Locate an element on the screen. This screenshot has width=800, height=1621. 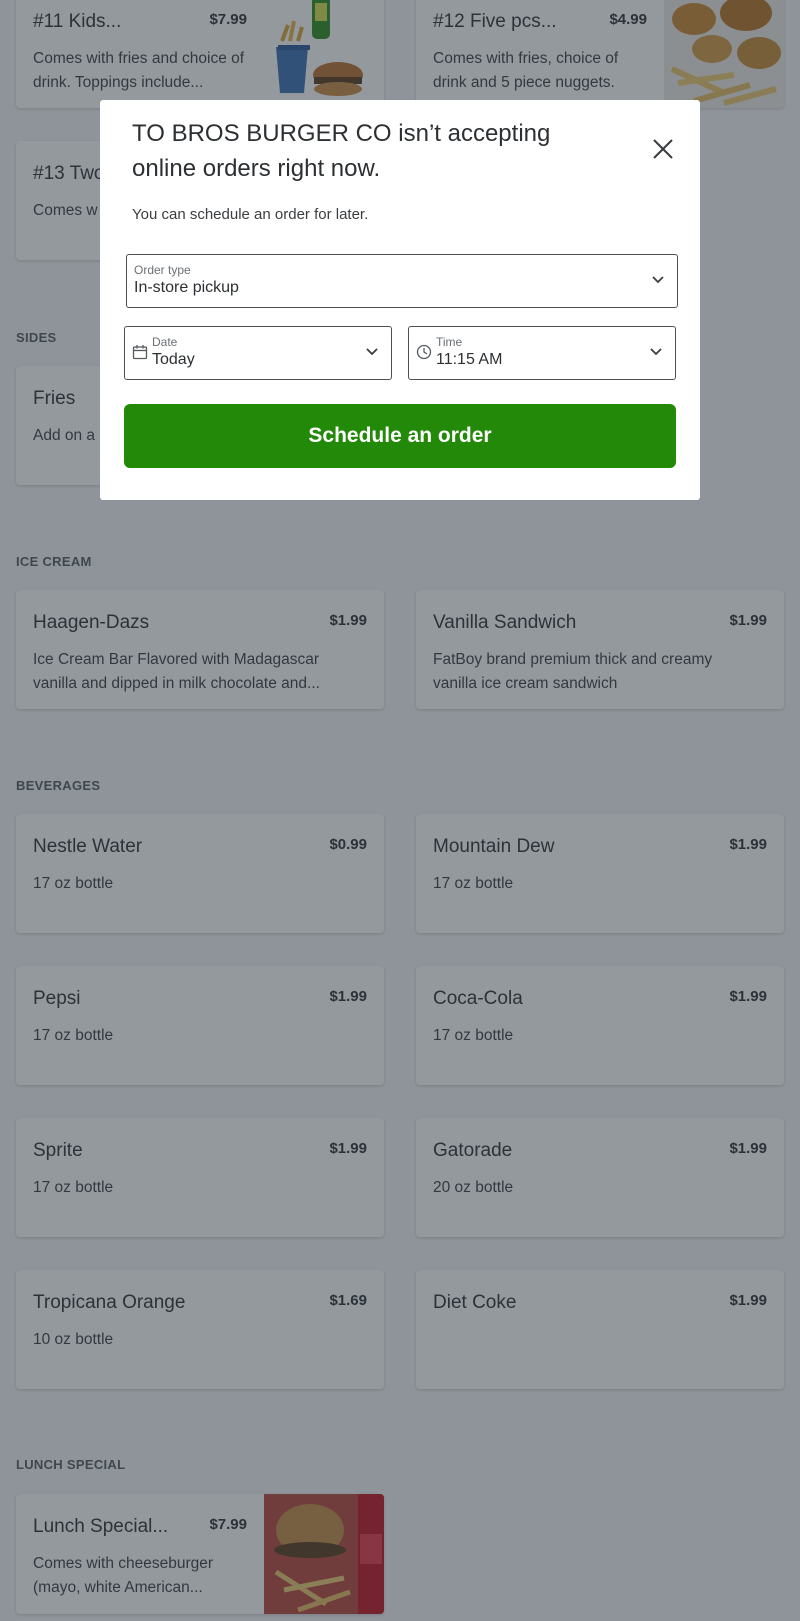
modal-subtitle: You can schedule an order for later. is located at coordinates (250, 214).